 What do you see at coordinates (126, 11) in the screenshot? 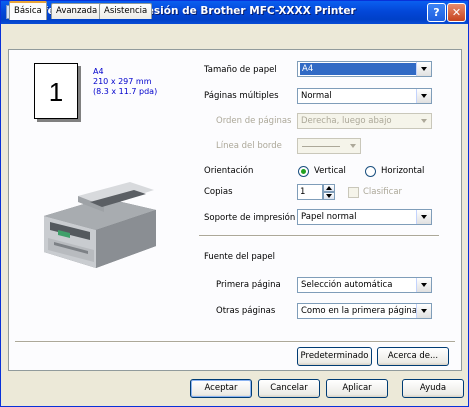
I see `tab-asistencia: Asistencia` at bounding box center [126, 11].